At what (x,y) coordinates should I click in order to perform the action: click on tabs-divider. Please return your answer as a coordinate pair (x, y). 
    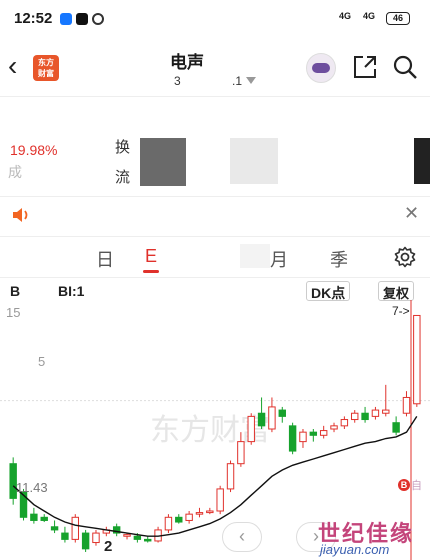
    Looking at the image, I should click on (215, 277).